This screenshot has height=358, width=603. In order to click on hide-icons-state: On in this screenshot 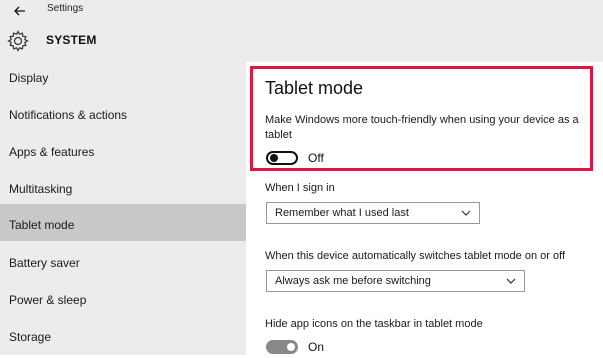, I will do `click(316, 347)`.